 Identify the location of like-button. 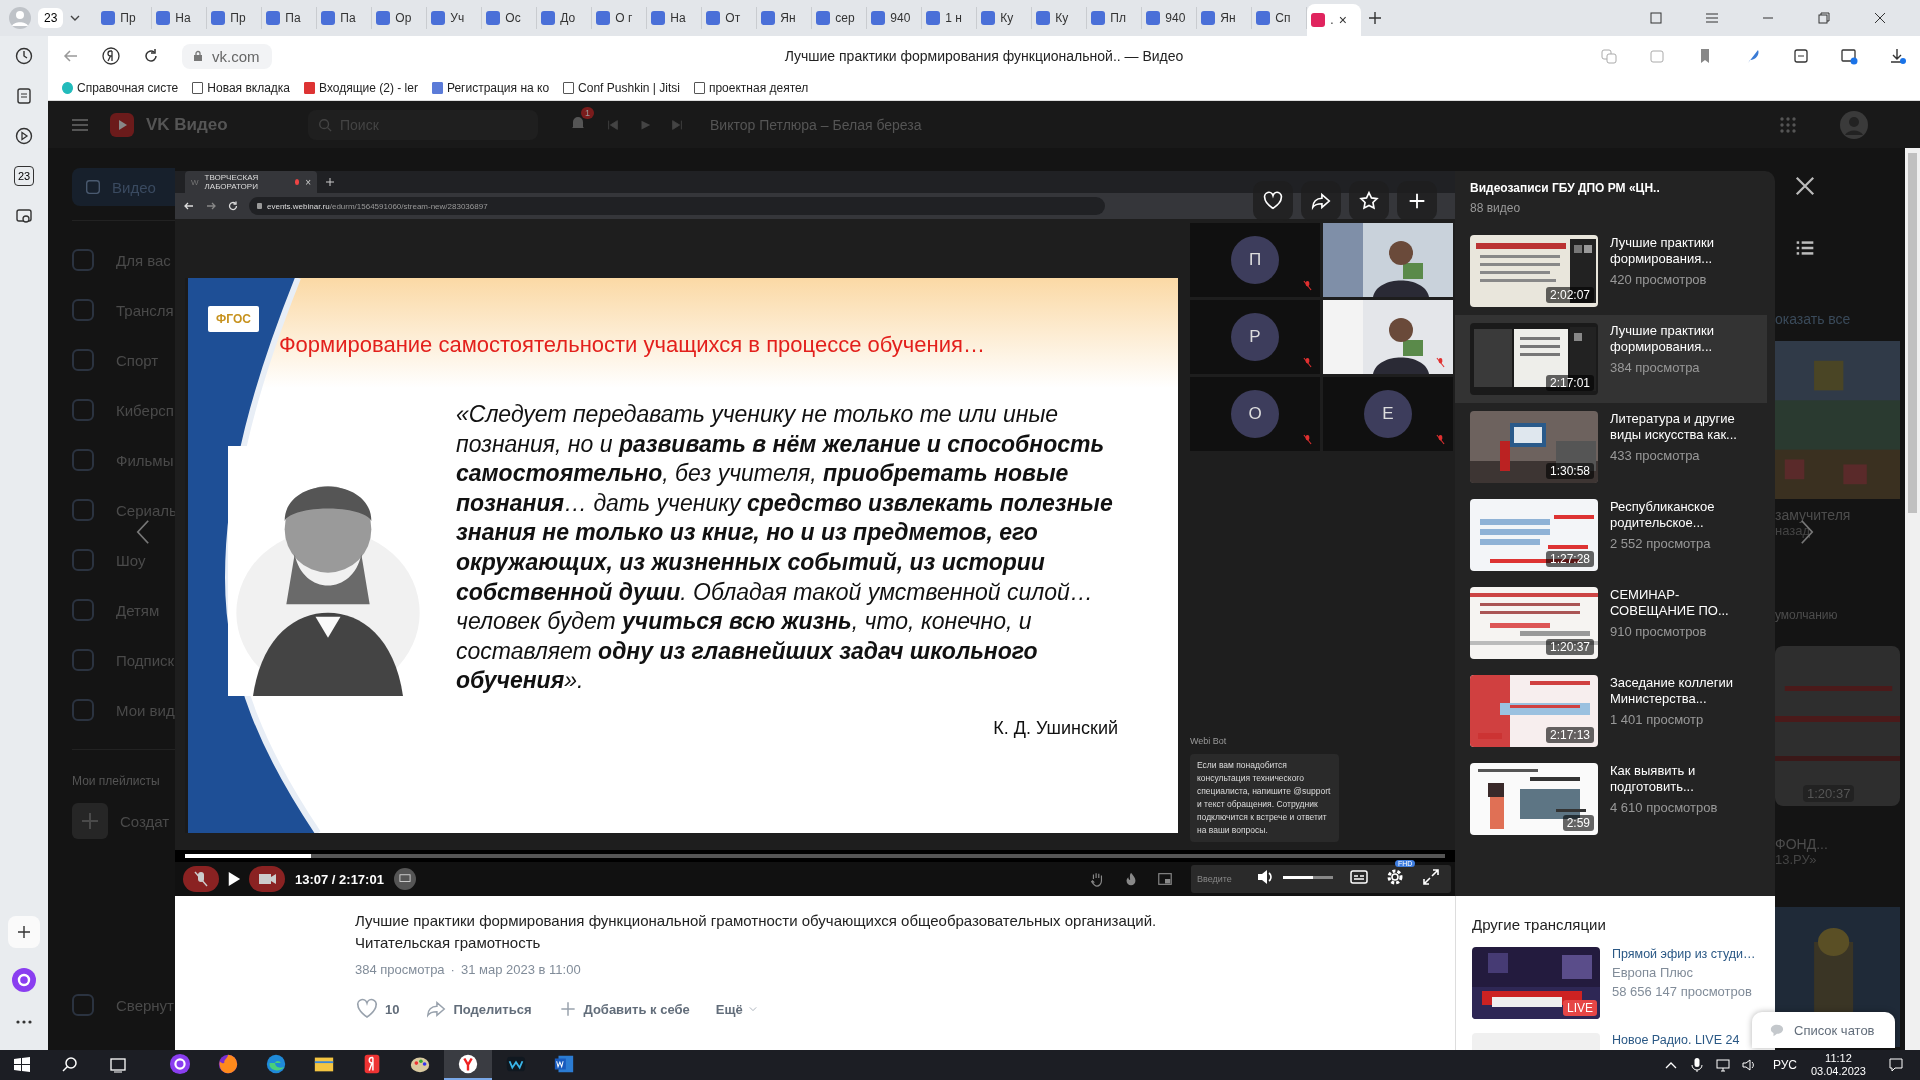
(1273, 201).